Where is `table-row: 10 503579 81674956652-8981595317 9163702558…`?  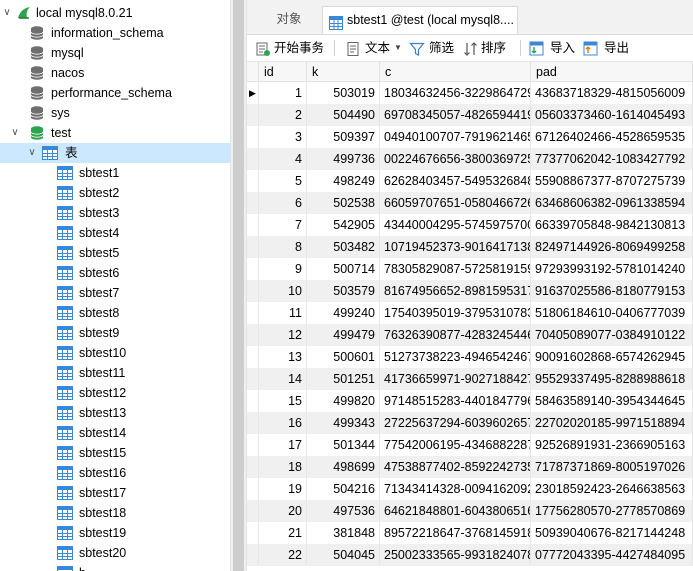 table-row: 10 503579 81674956652-8981595317 9163702558… is located at coordinates (470, 291).